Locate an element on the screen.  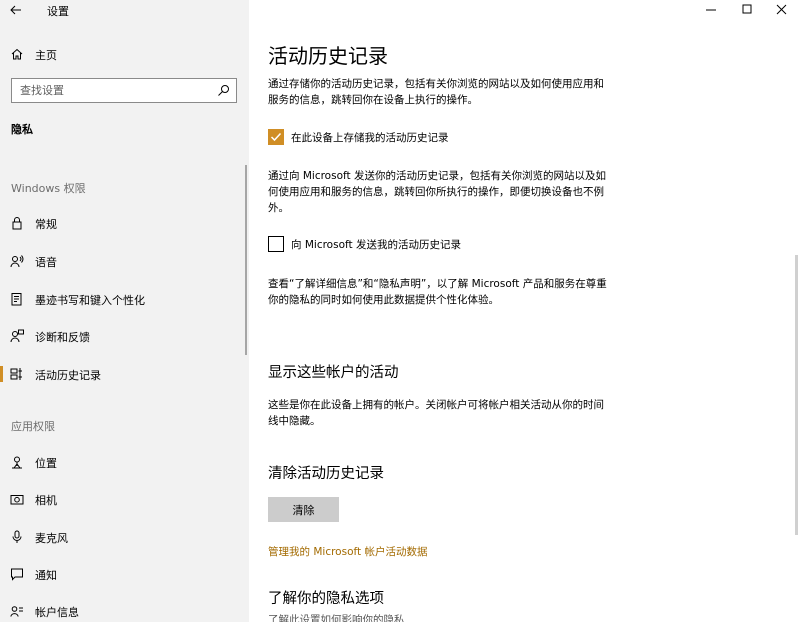
group-title-windows-permissions: Windows 权限 is located at coordinates (48, 188).